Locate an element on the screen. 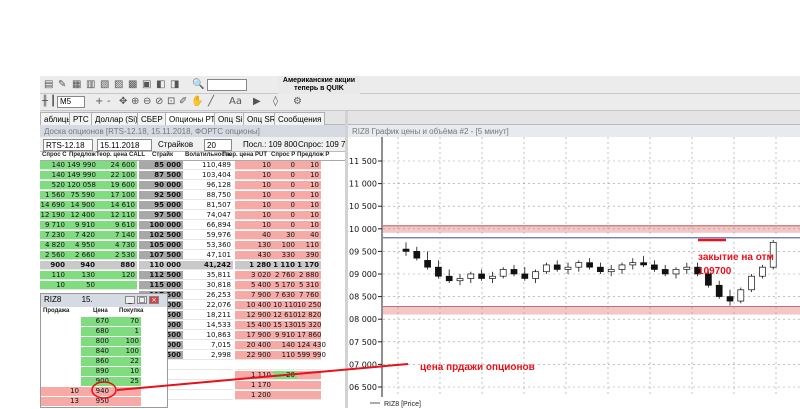  list-item: 13 950 is located at coordinates (104, 402).